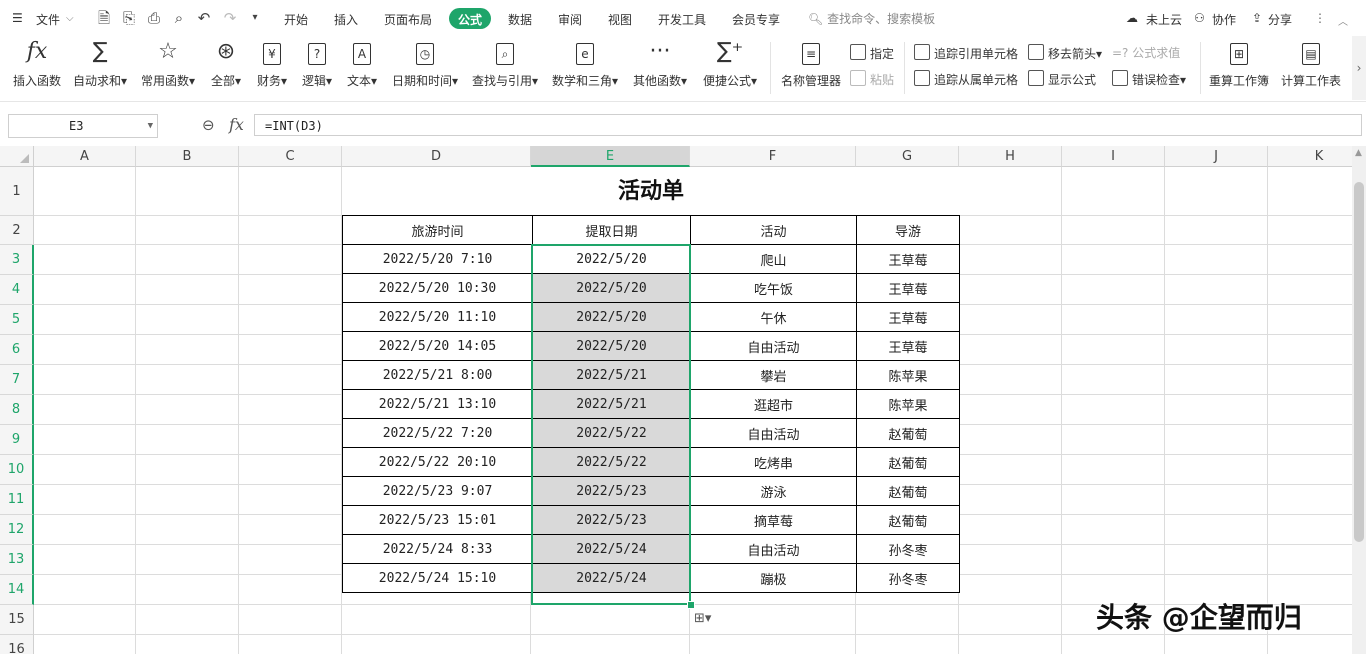 The height and width of the screenshot is (654, 1366). I want to click on column-header-c: C, so click(290, 156).